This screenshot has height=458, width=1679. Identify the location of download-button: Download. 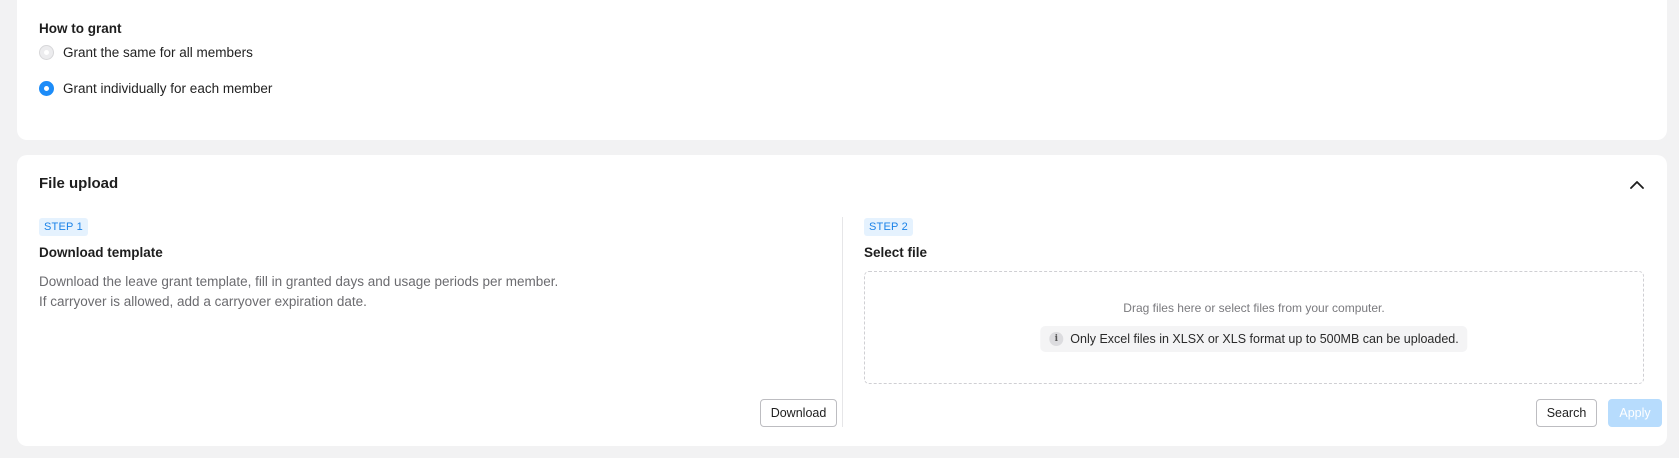
(798, 413).